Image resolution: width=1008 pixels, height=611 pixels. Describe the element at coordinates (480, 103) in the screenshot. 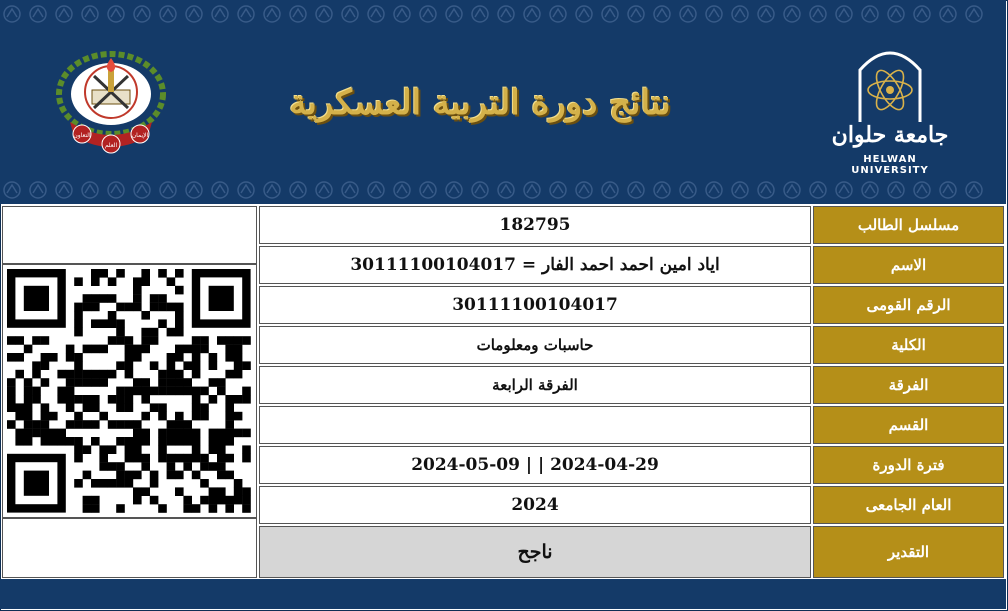

I see `page-title: نتائج دورة التربية العسكرية` at that location.